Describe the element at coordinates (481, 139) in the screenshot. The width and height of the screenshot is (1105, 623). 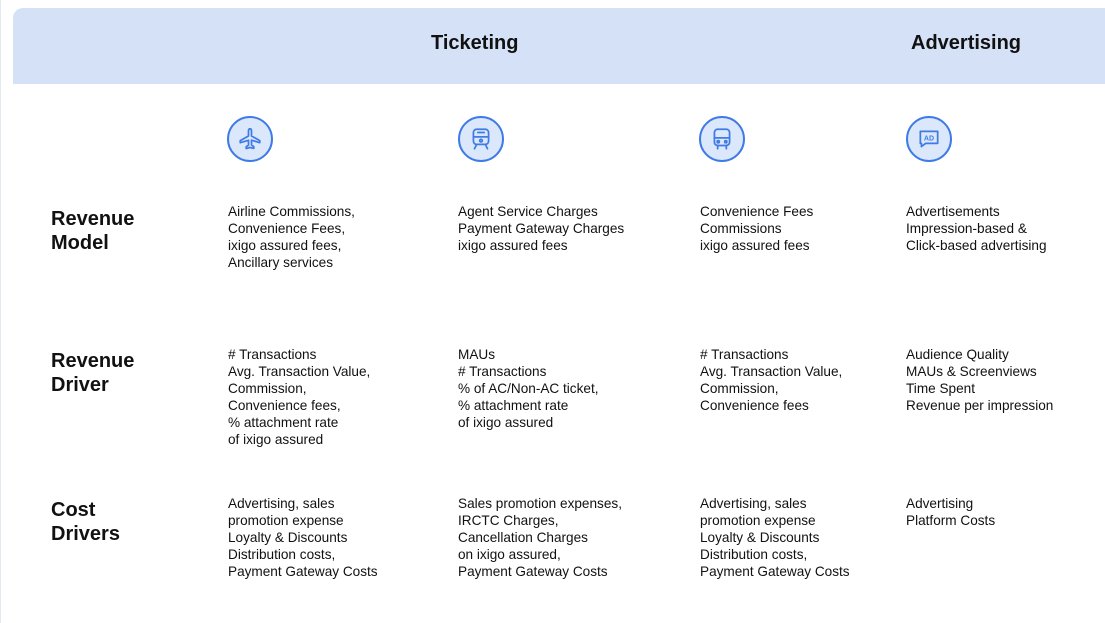
I see `train-icon` at that location.